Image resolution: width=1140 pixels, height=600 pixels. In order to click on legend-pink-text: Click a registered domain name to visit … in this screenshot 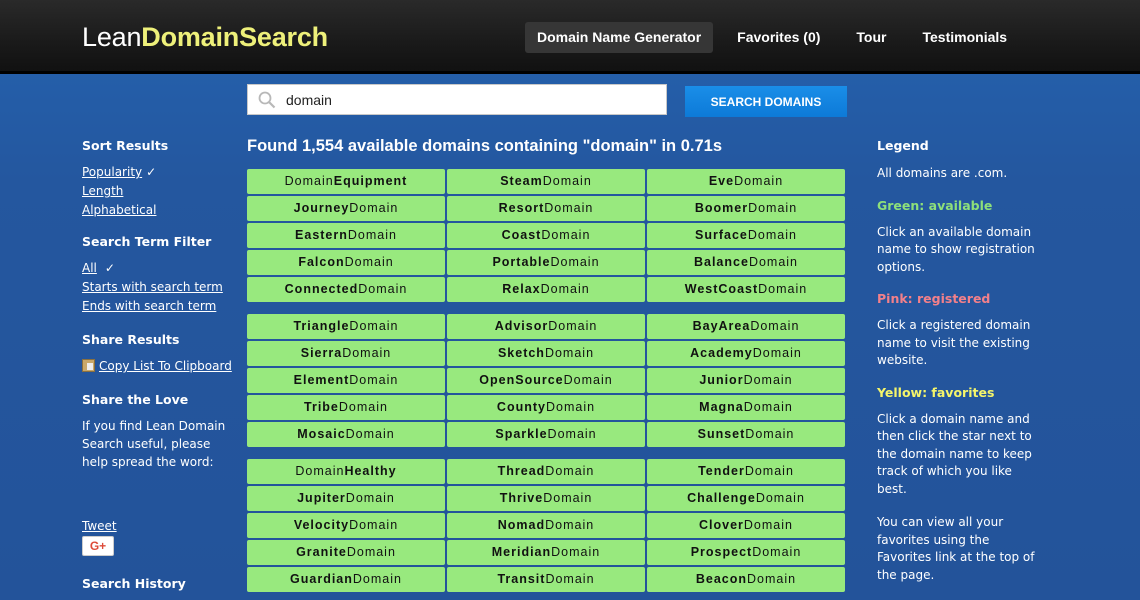, I will do `click(954, 342)`.